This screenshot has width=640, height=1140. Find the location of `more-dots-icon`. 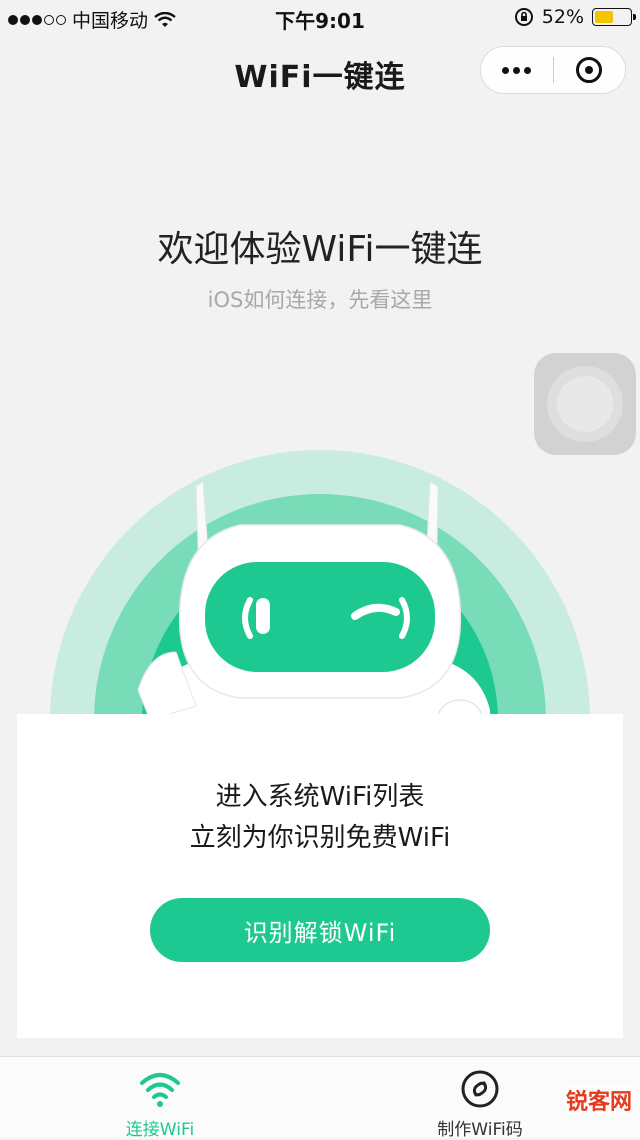

more-dots-icon is located at coordinates (517, 70).